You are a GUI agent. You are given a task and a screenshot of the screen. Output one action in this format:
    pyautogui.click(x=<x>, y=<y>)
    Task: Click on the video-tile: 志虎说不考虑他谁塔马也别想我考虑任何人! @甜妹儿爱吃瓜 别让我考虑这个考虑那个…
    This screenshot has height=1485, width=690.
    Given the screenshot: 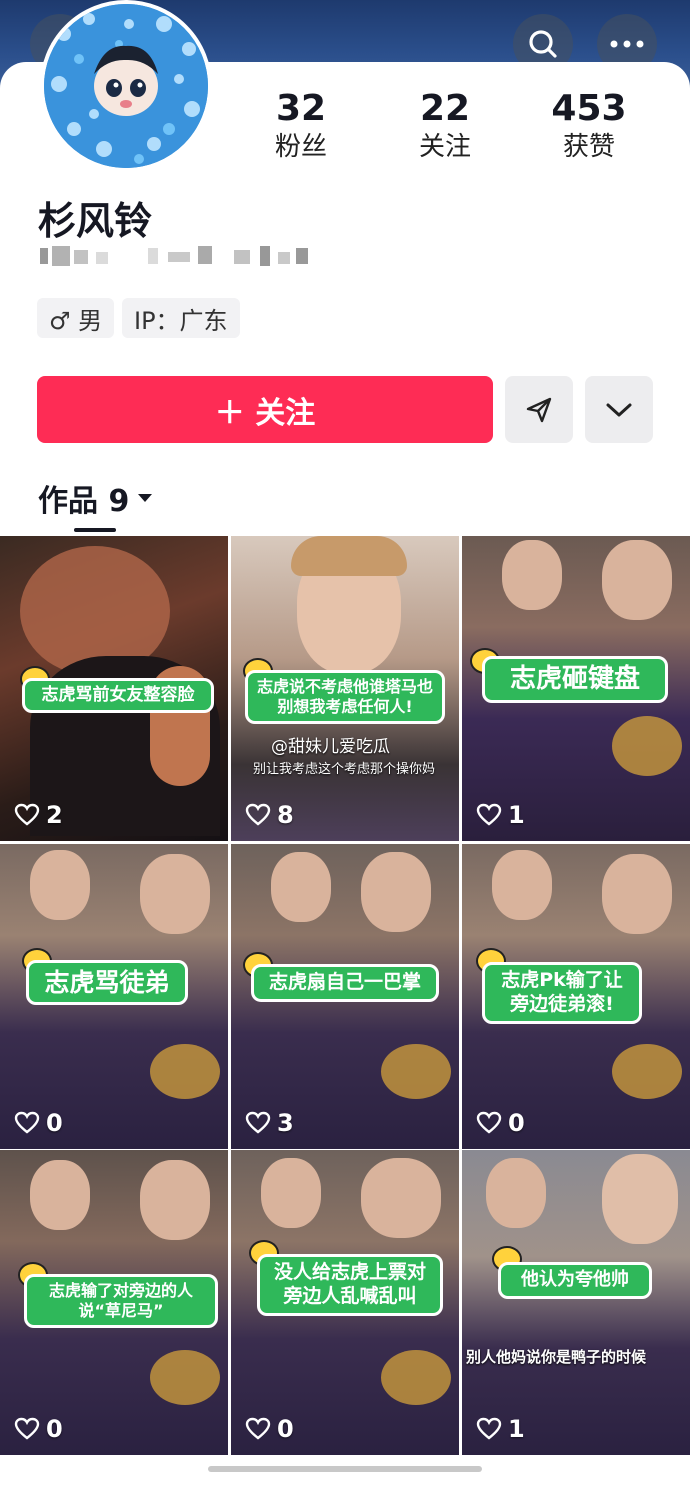 What is the action you would take?
    pyautogui.click(x=345, y=688)
    